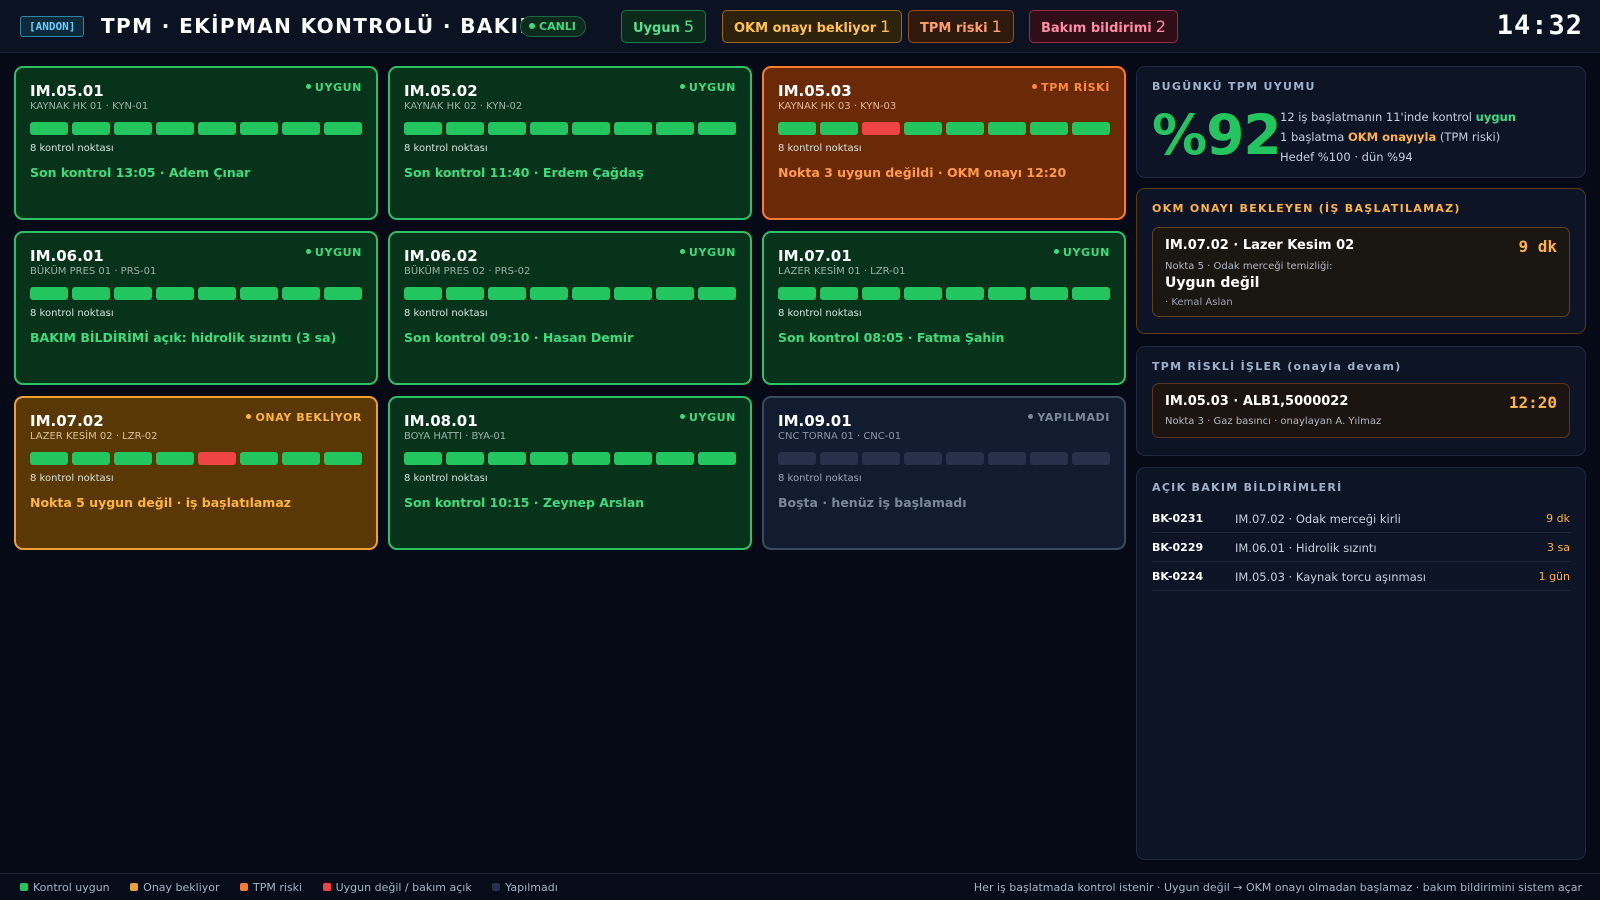 This screenshot has width=1600, height=900. Describe the element at coordinates (304, 417) in the screenshot. I see `station-status-badge: ONAY BEKLİYOR` at that location.